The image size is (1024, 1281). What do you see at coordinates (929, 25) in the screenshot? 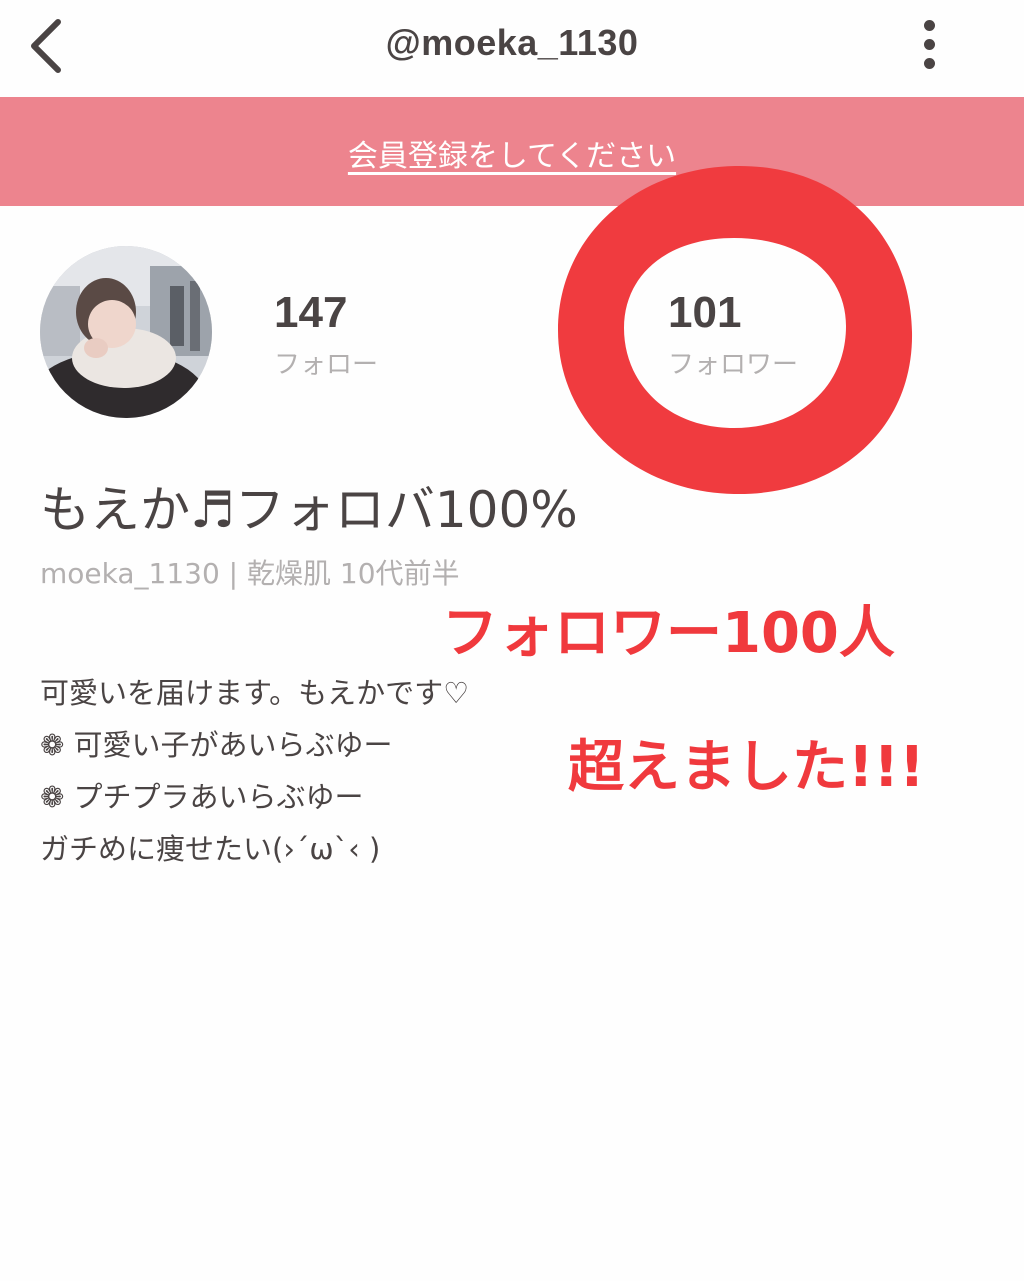
I see `vertical-dots-icon` at bounding box center [929, 25].